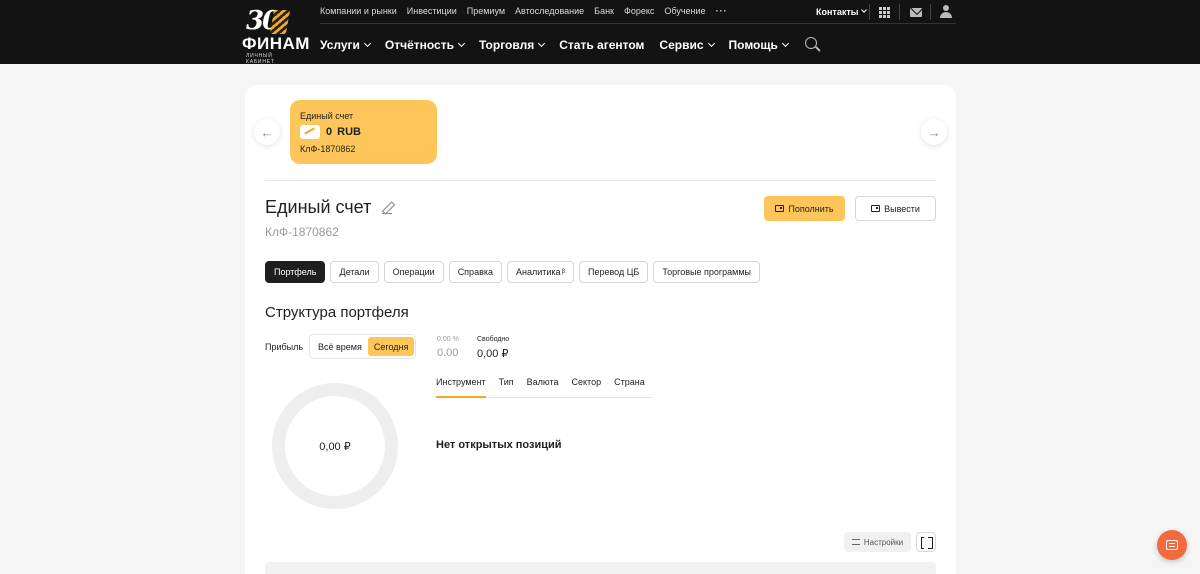 The height and width of the screenshot is (574, 1200). Describe the element at coordinates (684, 11) in the screenshot. I see `top-link-education: Обучение` at that location.